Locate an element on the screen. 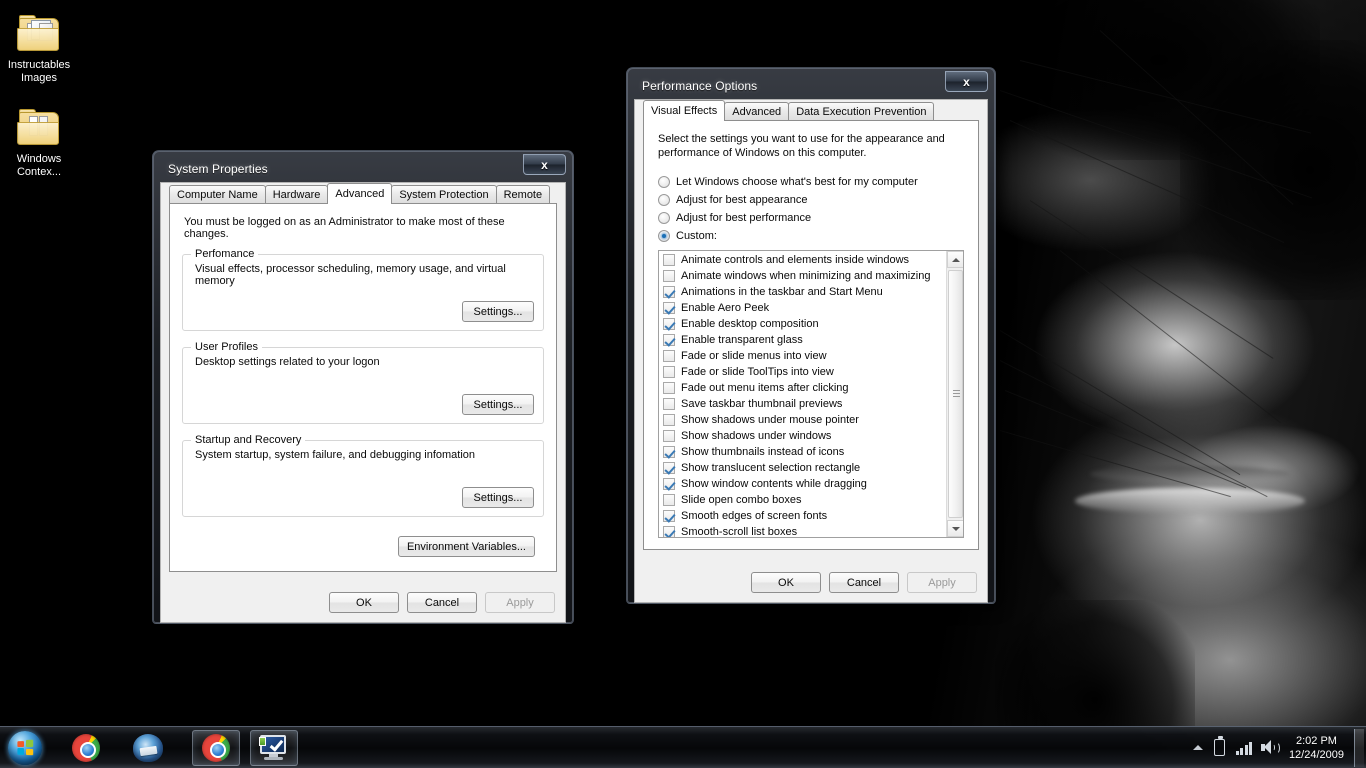  scroll-up-arrow-icon is located at coordinates (955, 259).